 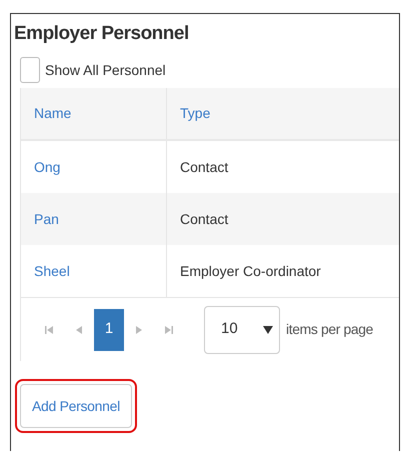 What do you see at coordinates (47, 167) in the screenshot?
I see `name-link: Ong` at bounding box center [47, 167].